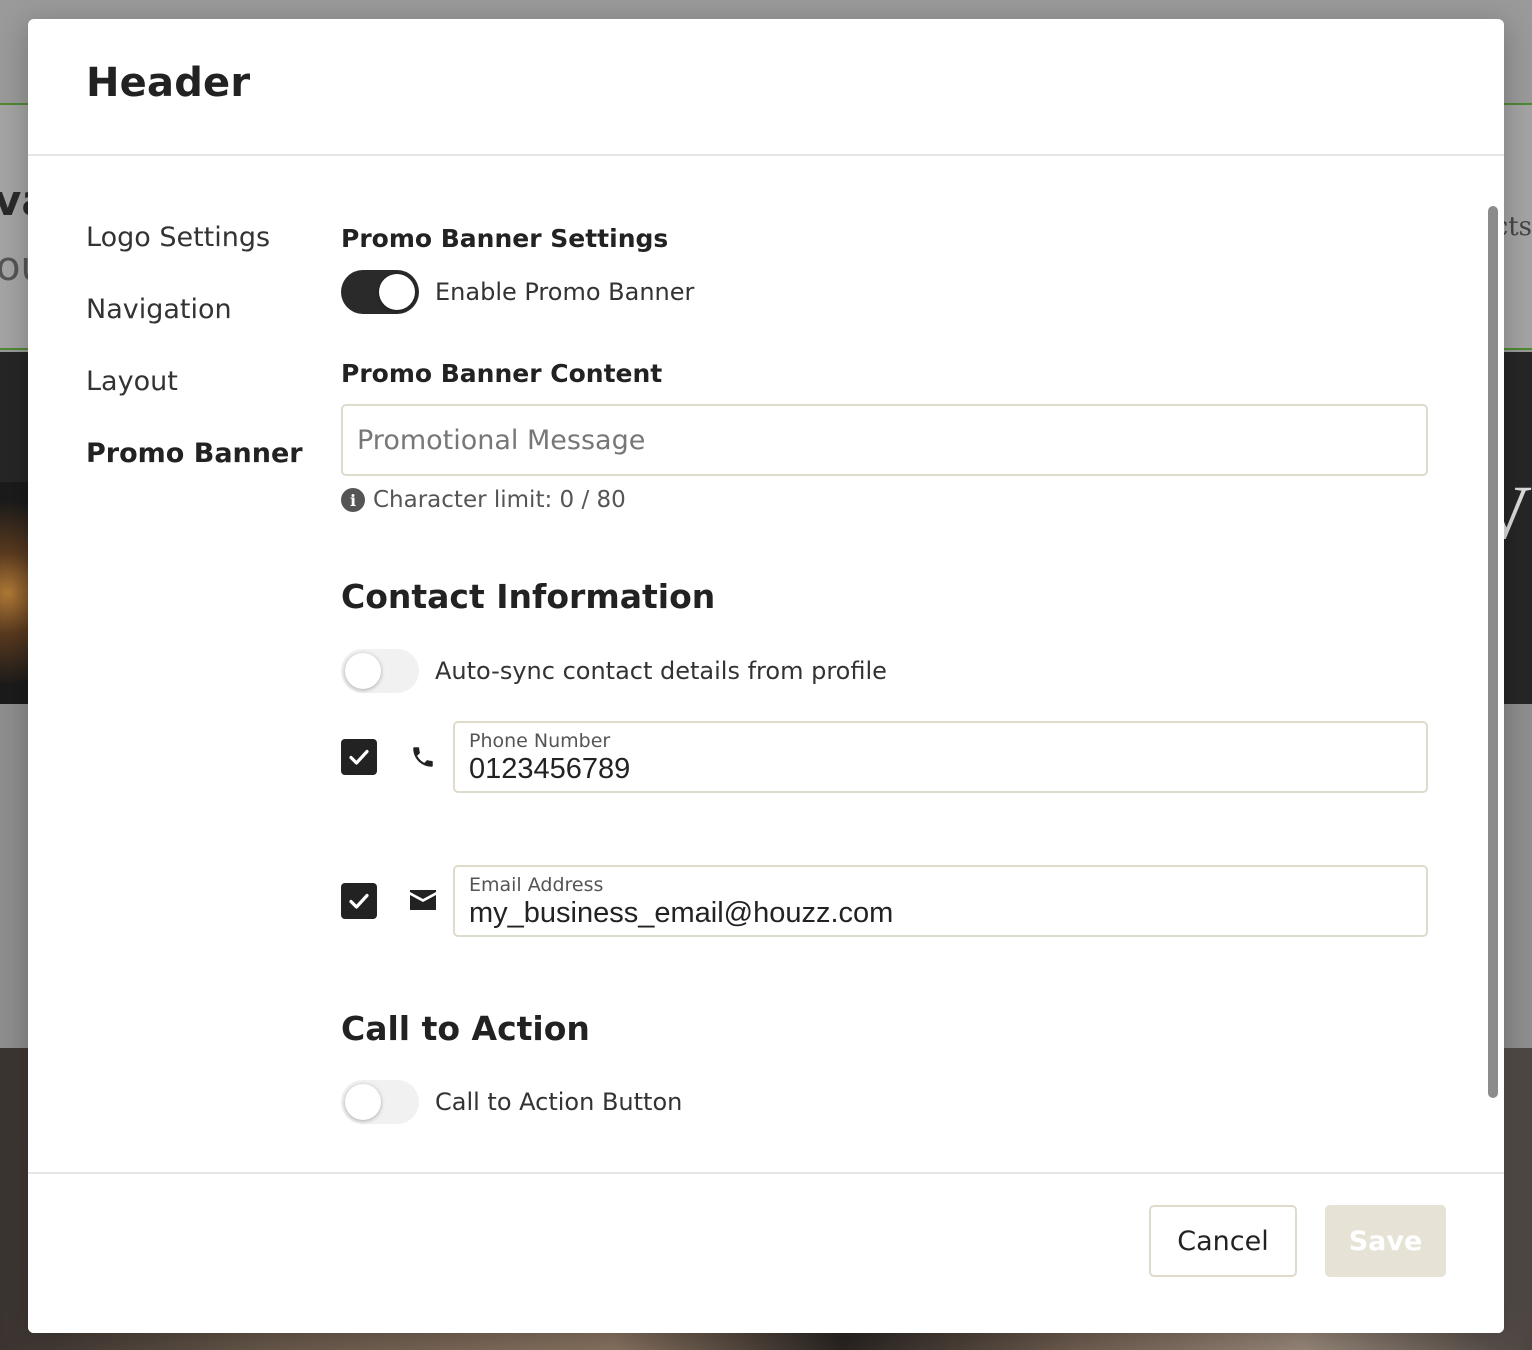 The image size is (1532, 1350). I want to click on modal-header: Header, so click(766, 87).